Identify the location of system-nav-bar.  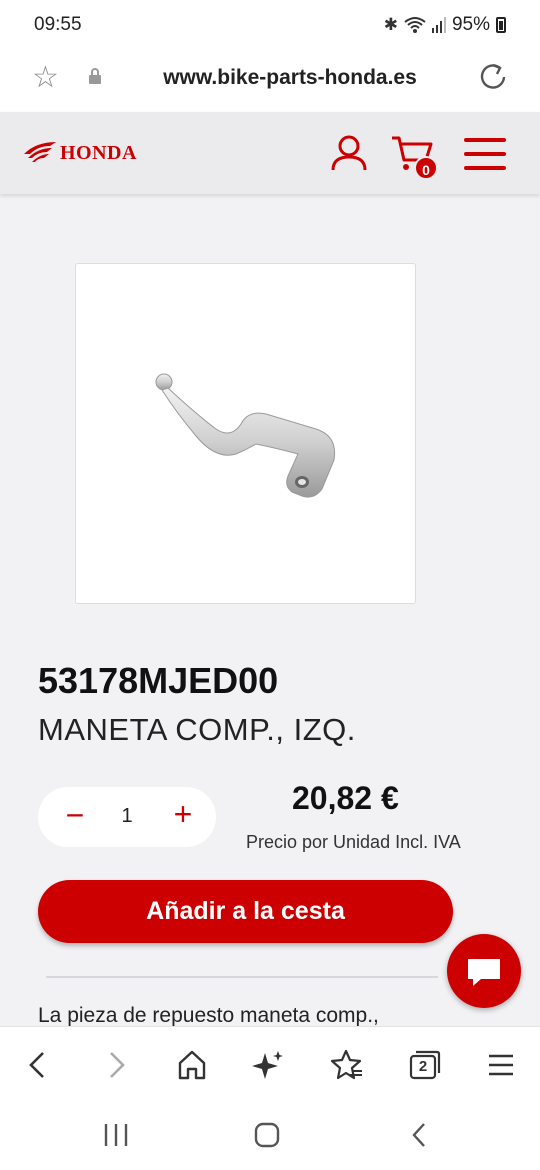
(270, 1135).